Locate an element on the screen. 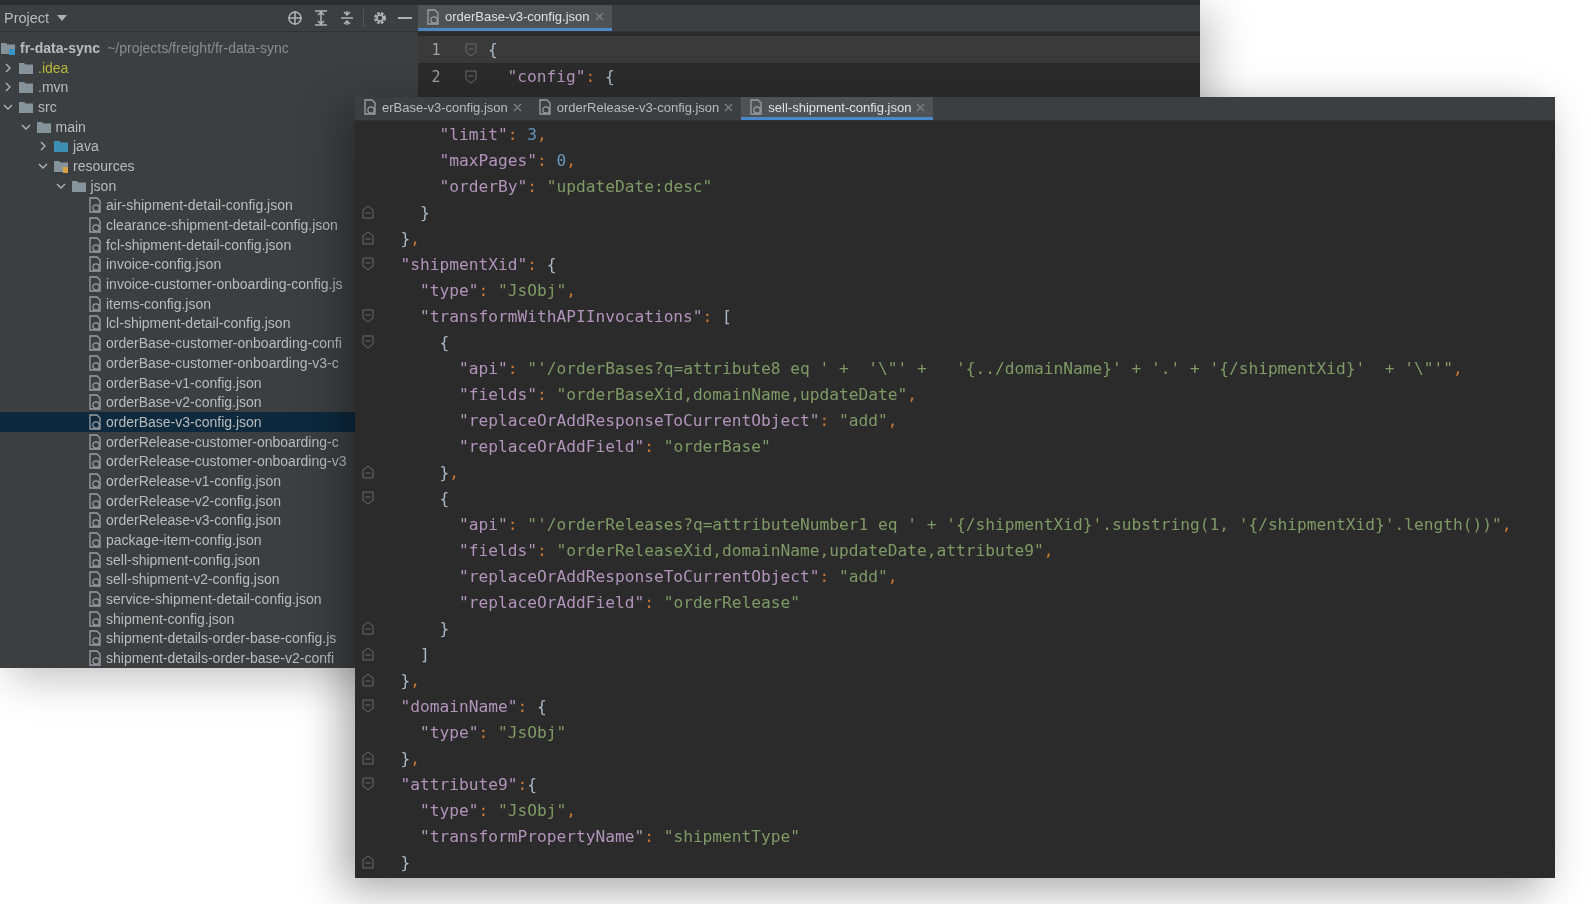  tree-item: fcl-shipment-detail-config.json is located at coordinates (177, 244).